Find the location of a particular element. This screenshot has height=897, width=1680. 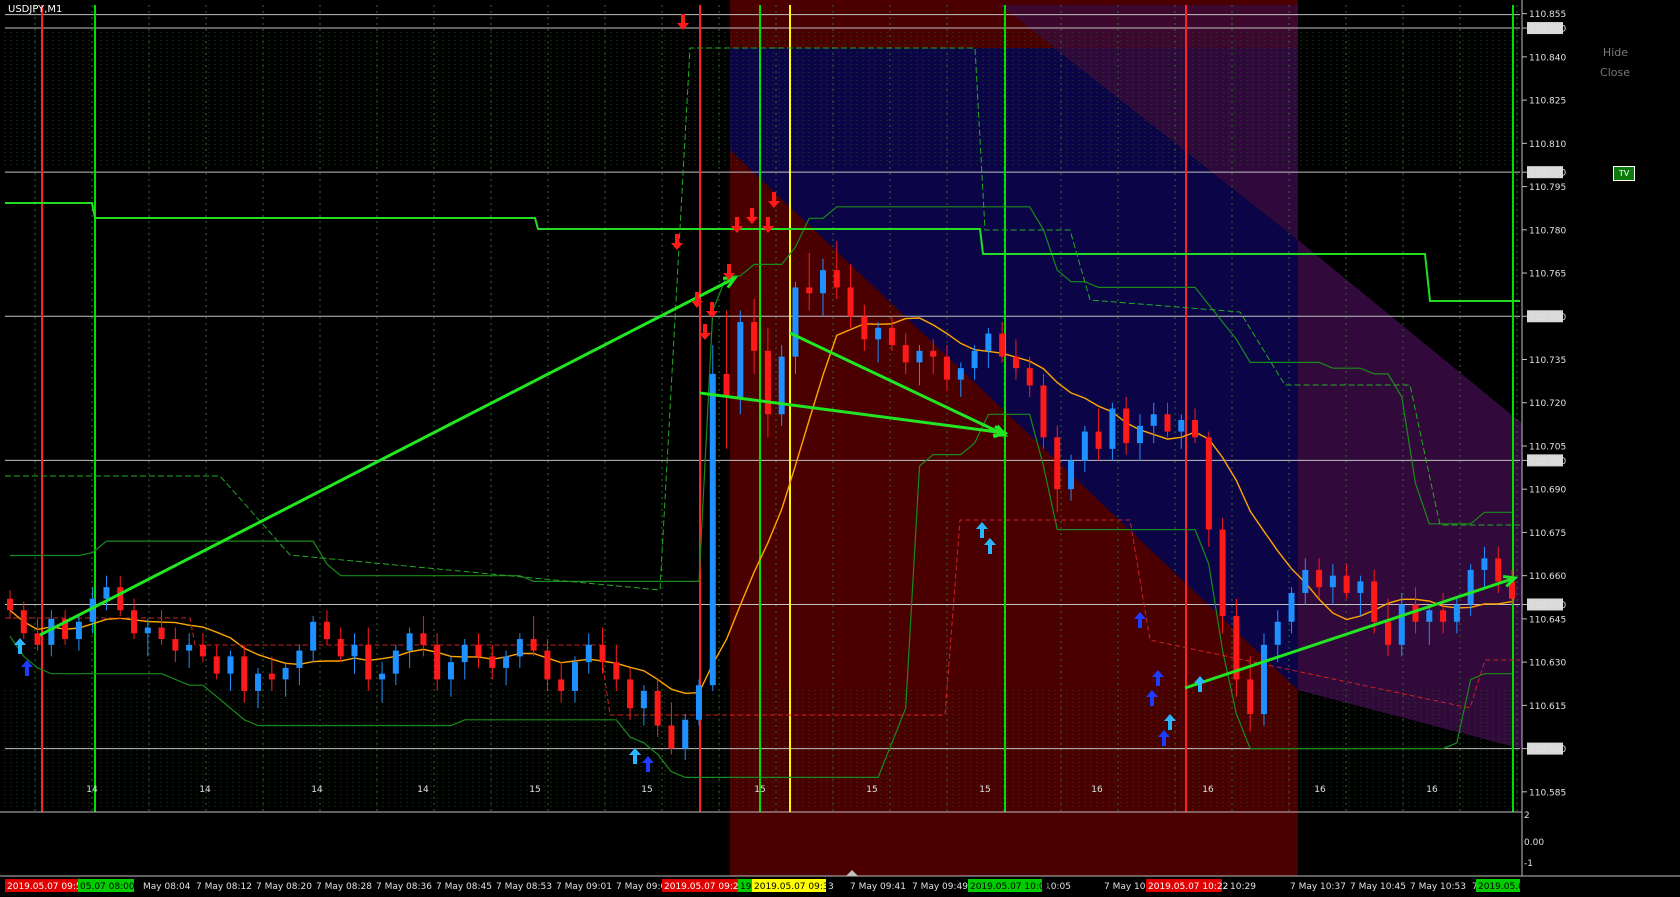

price-label: 110.750 is located at coordinates (1547, 318).